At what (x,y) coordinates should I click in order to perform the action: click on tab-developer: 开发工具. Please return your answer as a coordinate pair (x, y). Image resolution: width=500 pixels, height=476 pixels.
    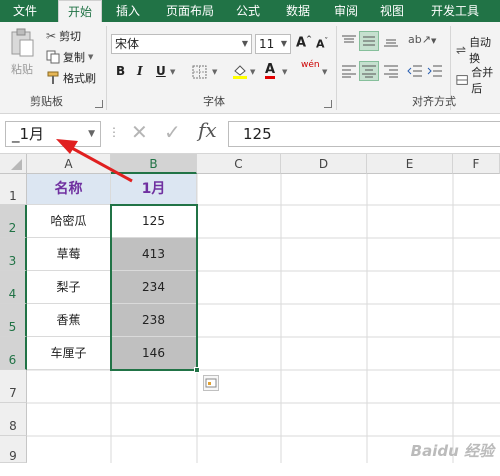
    Looking at the image, I should click on (455, 11).